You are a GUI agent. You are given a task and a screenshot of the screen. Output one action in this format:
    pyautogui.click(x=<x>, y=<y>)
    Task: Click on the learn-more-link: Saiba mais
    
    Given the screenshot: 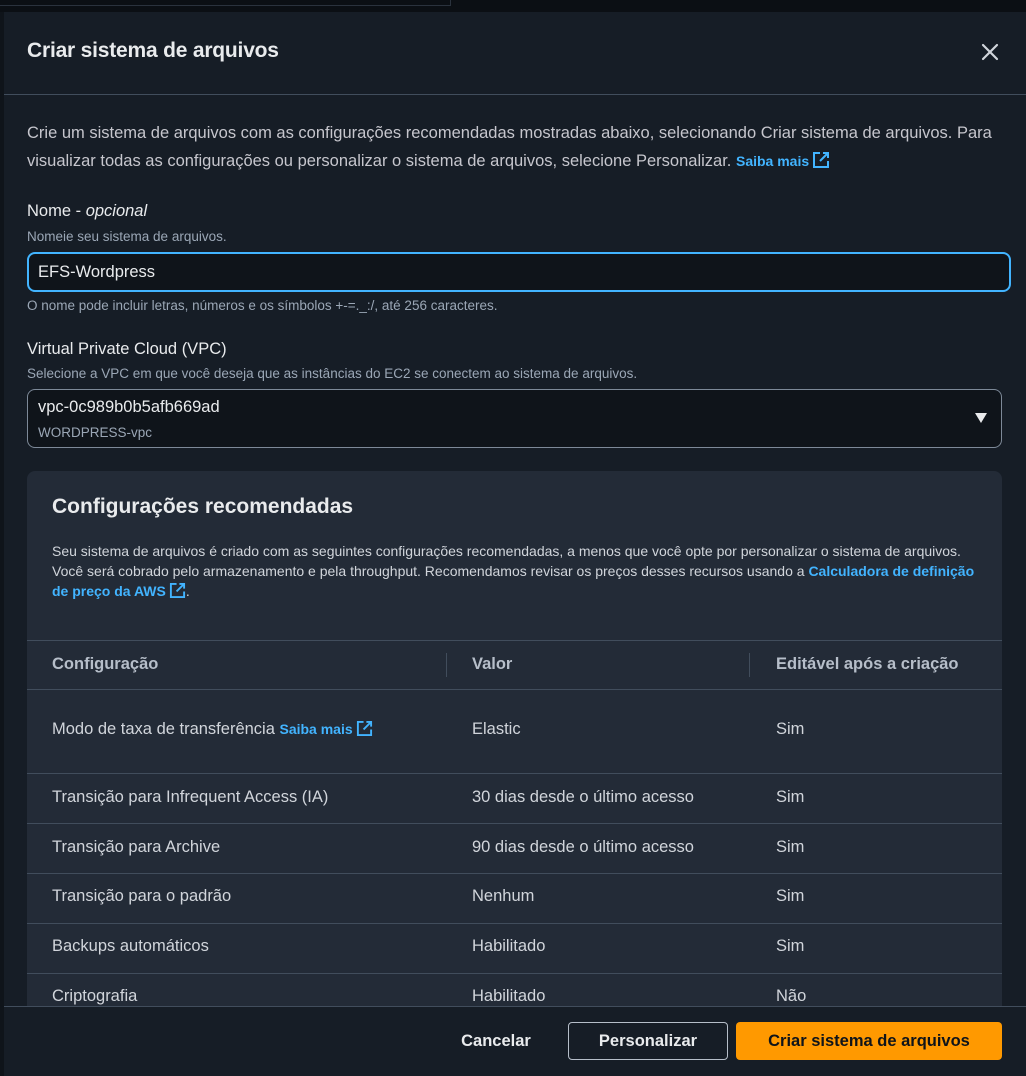 What is the action you would take?
    pyautogui.click(x=782, y=160)
    